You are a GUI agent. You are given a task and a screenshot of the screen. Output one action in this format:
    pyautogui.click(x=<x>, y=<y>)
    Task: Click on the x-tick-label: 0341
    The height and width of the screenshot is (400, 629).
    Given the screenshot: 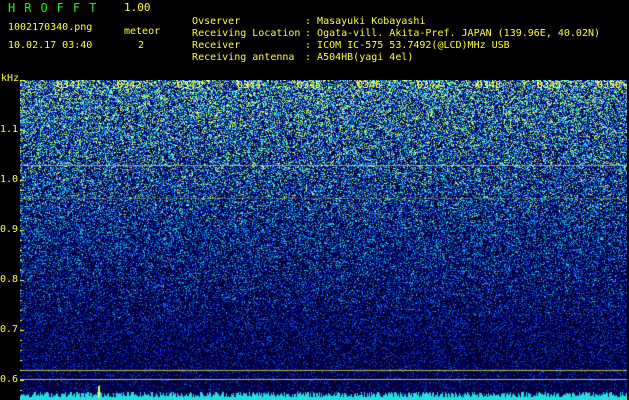 What is the action you would take?
    pyautogui.click(x=69, y=85)
    